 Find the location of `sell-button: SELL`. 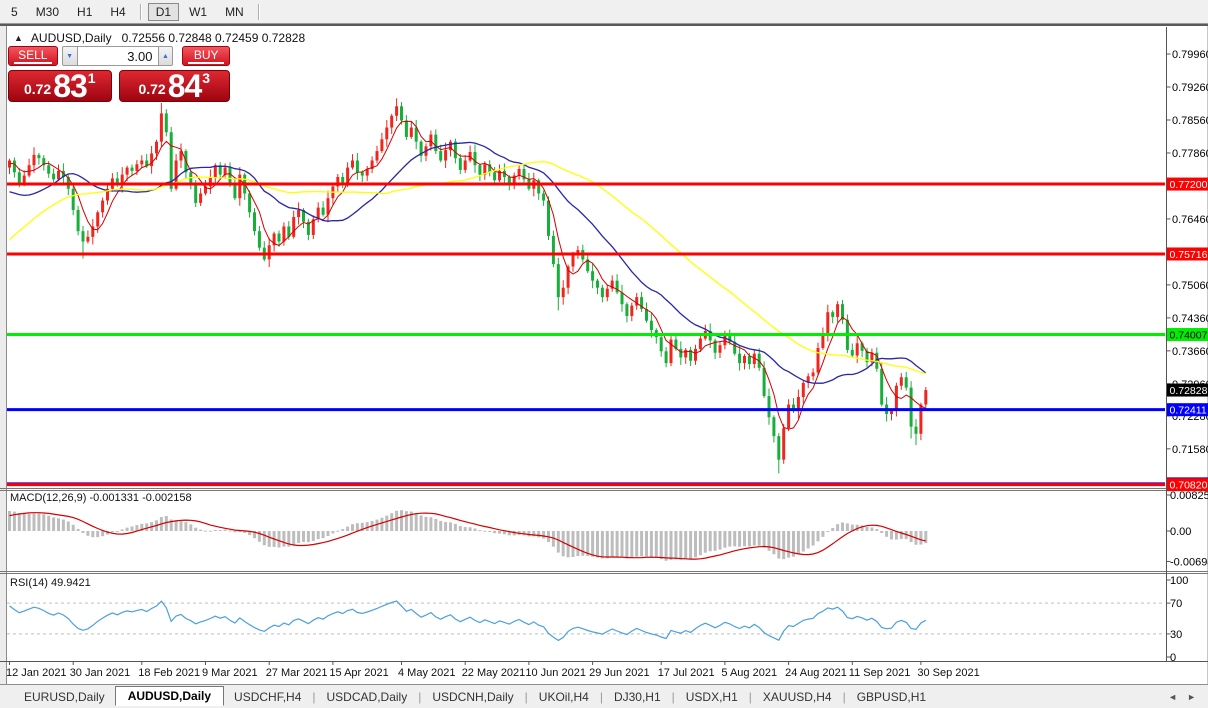

sell-button: SELL is located at coordinates (33, 56).